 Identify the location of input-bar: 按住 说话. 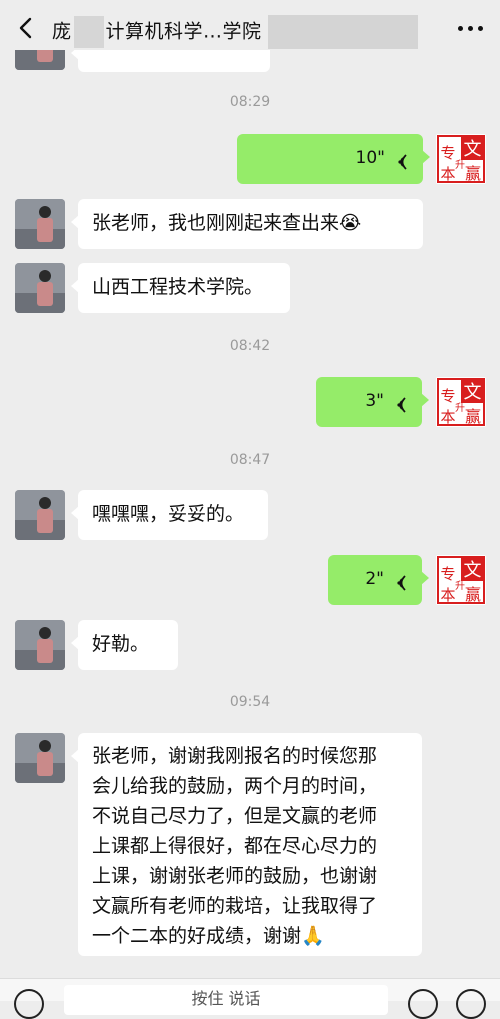
(250, 998).